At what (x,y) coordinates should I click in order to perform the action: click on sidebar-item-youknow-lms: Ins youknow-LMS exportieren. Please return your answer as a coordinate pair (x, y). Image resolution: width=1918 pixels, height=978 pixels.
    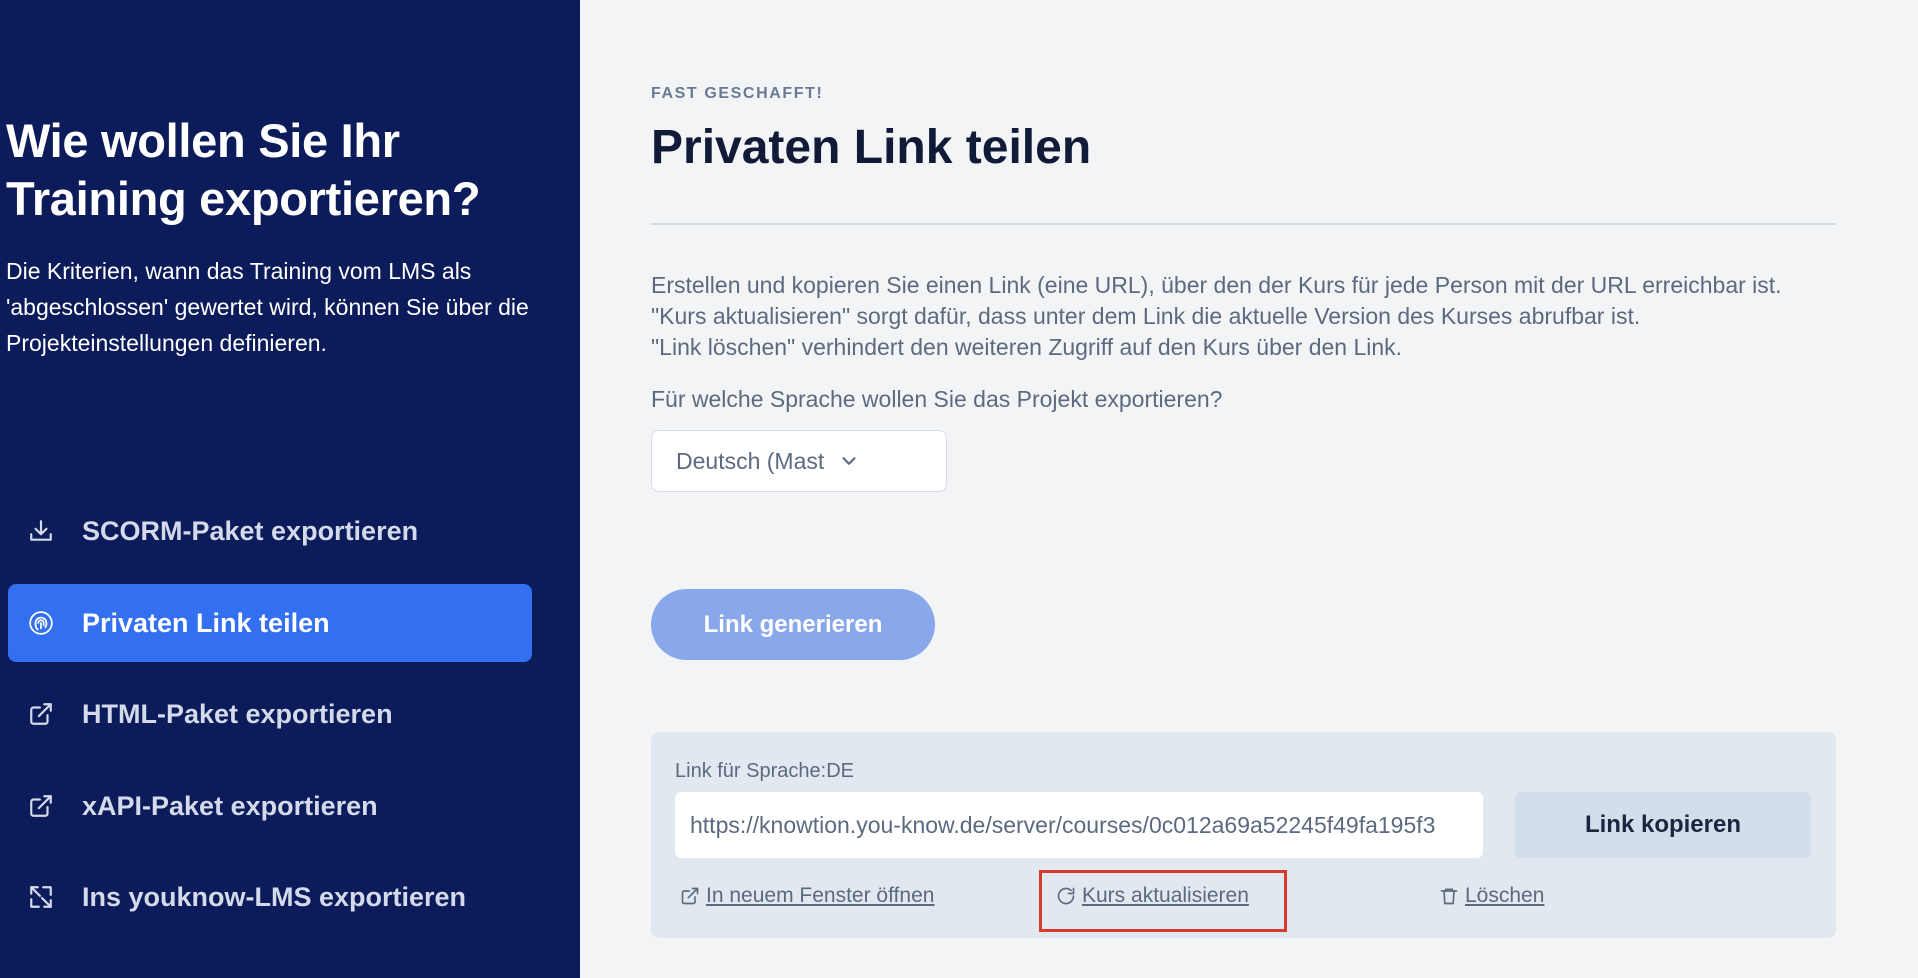
    Looking at the image, I should click on (270, 897).